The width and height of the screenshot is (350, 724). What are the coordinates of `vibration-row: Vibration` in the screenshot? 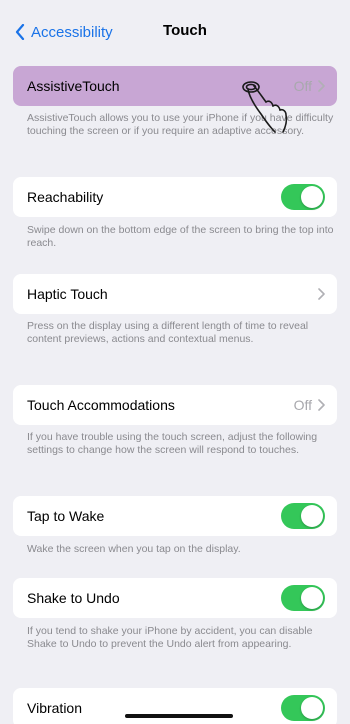 It's located at (175, 706).